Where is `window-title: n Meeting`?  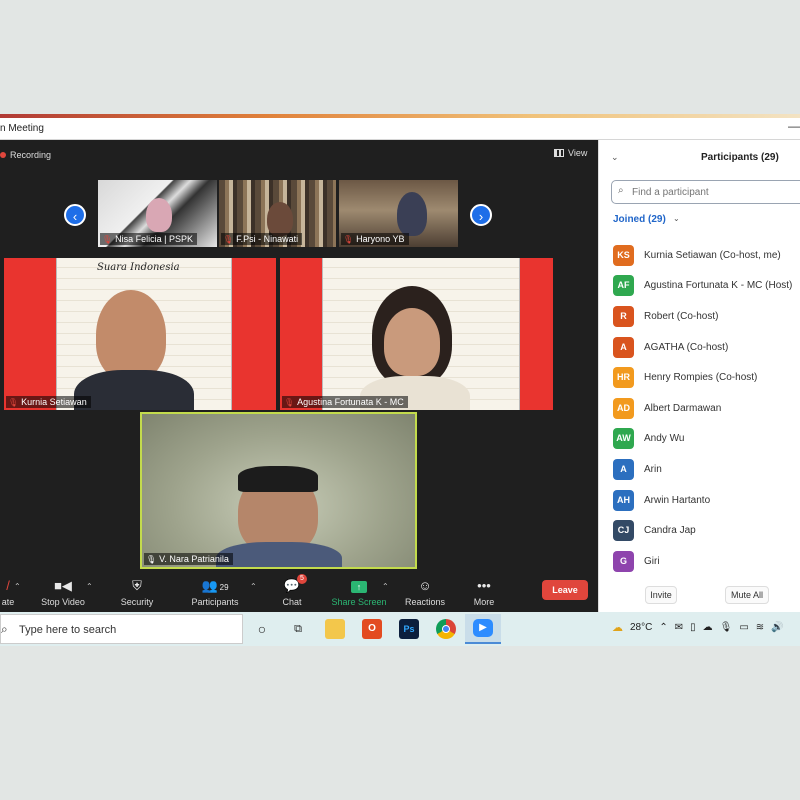
window-title: n Meeting is located at coordinates (22, 128).